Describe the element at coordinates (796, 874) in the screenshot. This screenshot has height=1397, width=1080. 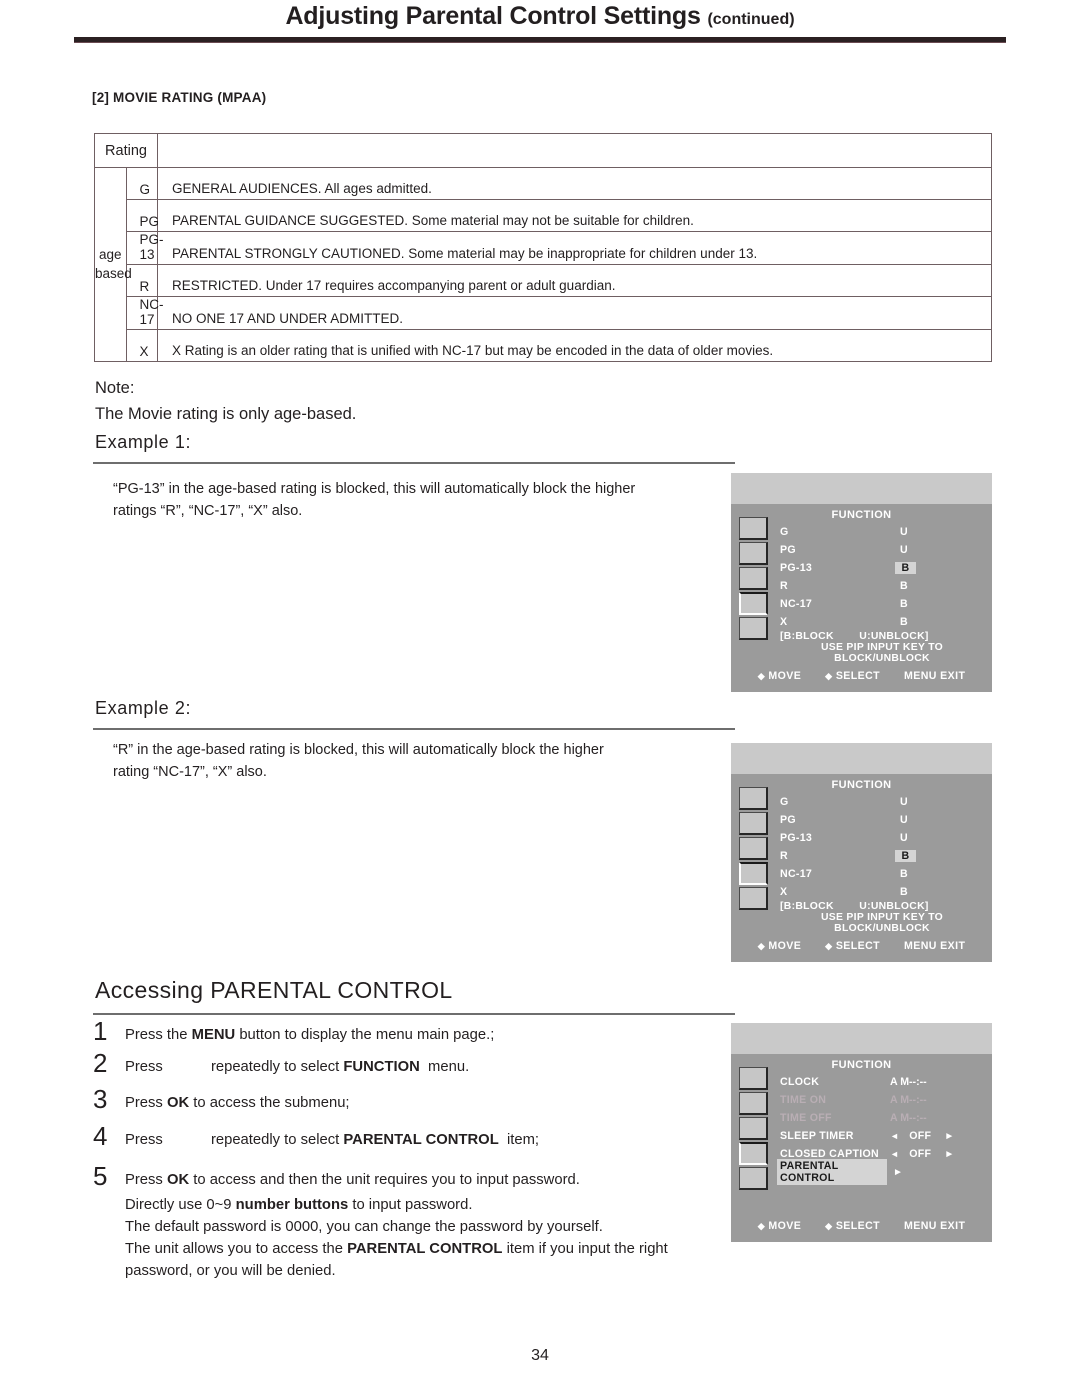
I see `osd-row-label: NC-17` at that location.